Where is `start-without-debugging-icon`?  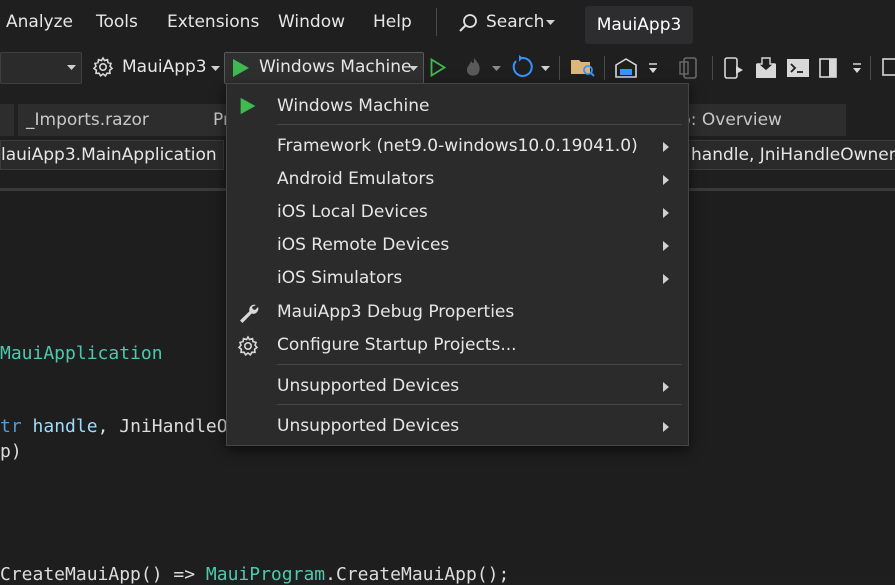
start-without-debugging-icon is located at coordinates (438, 67).